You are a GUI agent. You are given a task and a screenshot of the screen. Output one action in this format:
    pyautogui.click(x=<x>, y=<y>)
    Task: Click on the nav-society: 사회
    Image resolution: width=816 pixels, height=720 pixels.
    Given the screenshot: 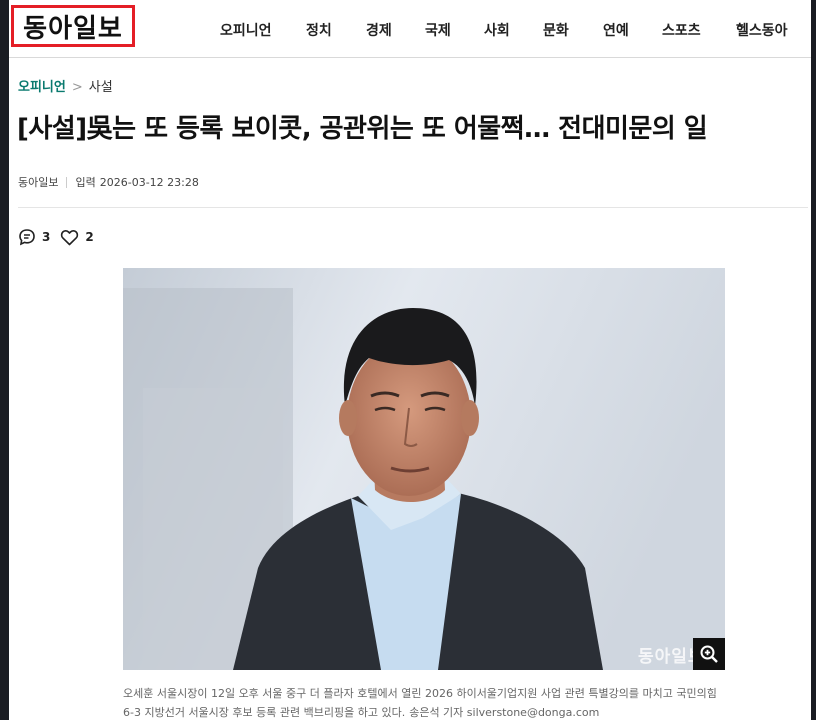 What is the action you would take?
    pyautogui.click(x=497, y=30)
    